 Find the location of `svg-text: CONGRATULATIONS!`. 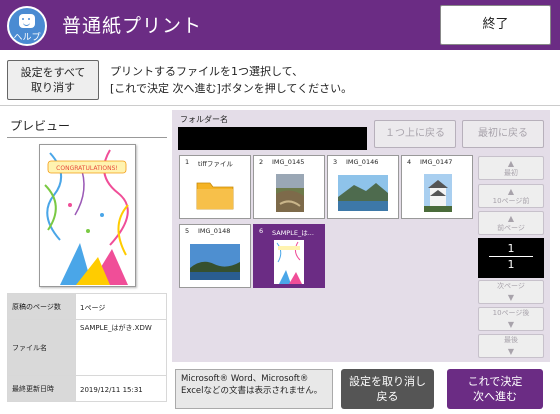

svg-text: CONGRATULATIONS! is located at coordinates (87, 168).